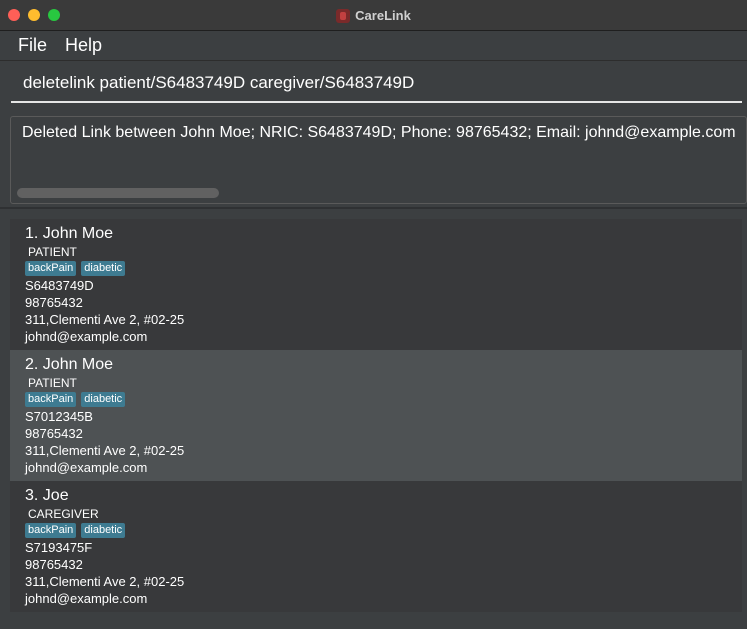  Describe the element at coordinates (69, 233) in the screenshot. I see `person-name: 1. John Moe` at that location.